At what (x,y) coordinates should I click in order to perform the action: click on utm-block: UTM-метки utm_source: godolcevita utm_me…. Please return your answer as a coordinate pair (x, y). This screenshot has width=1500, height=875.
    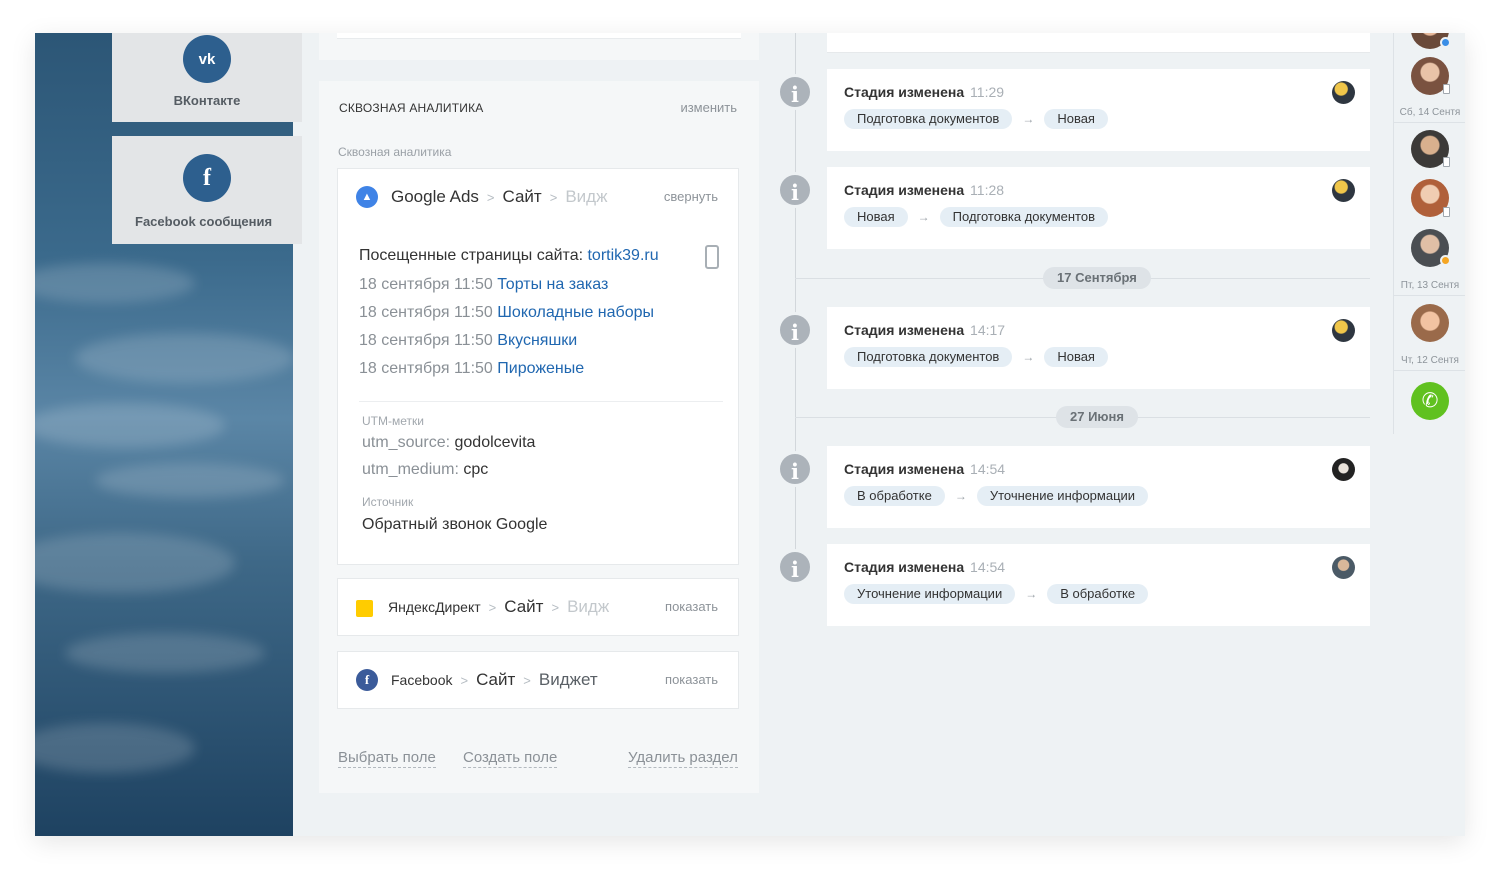
    Looking at the image, I should click on (541, 467).